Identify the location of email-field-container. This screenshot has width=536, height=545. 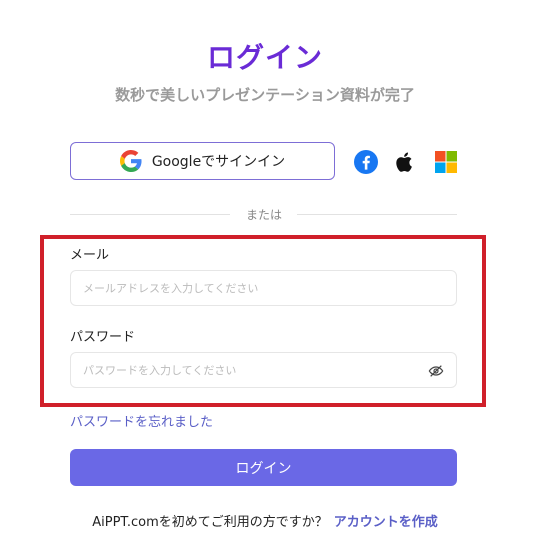
(263, 288).